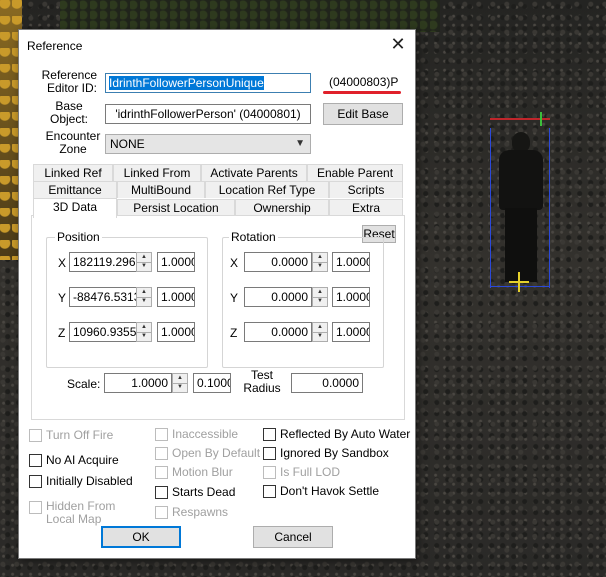 The image size is (606, 577). I want to click on title-bar: Reference ✕, so click(217, 45).